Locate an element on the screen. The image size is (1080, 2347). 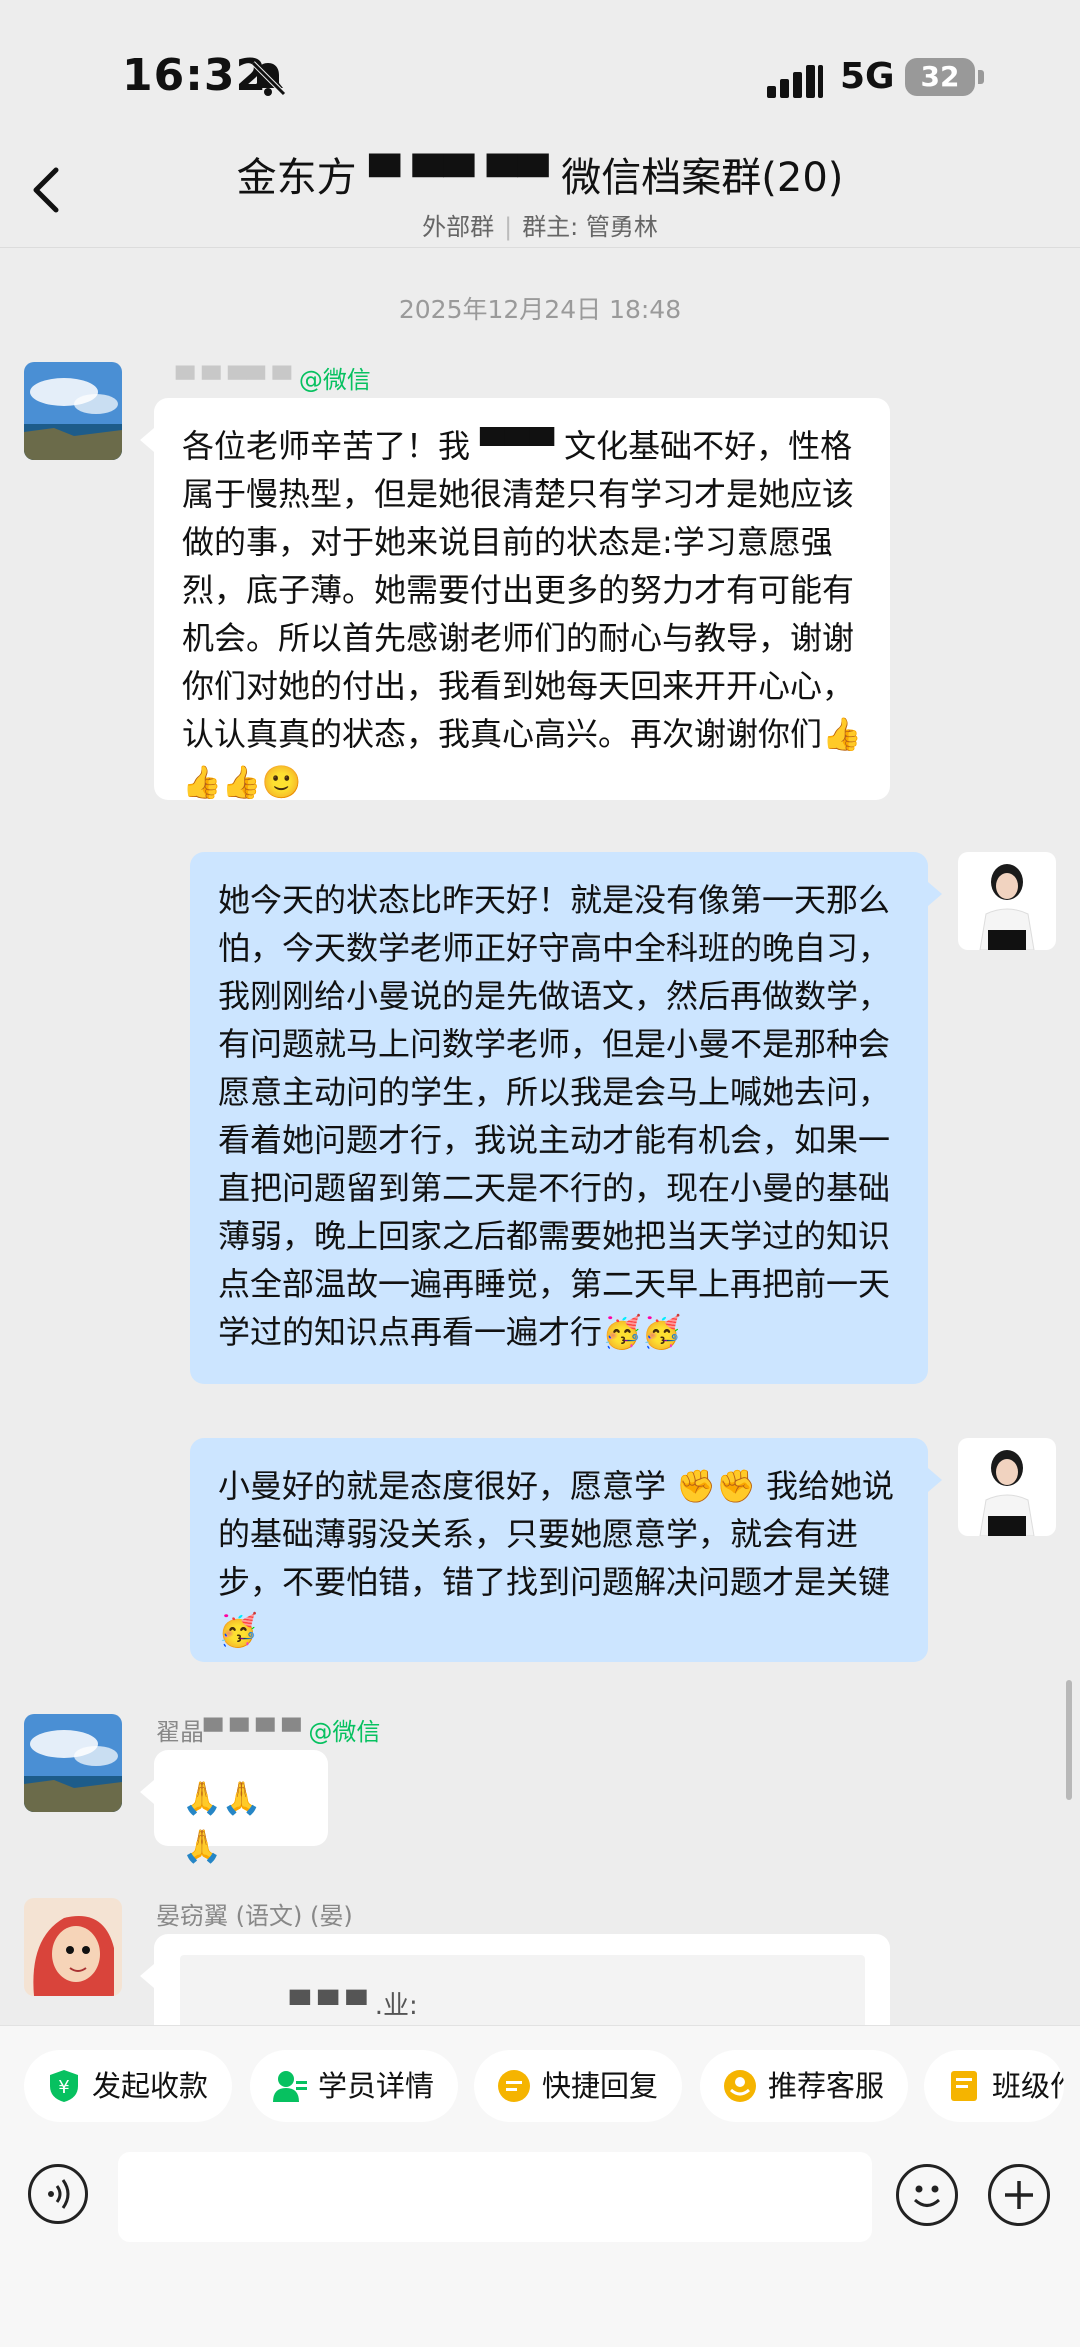
sender-name: 翟晶▀ ▀ ▀ ▀ @微信 is located at coordinates (268, 1729).